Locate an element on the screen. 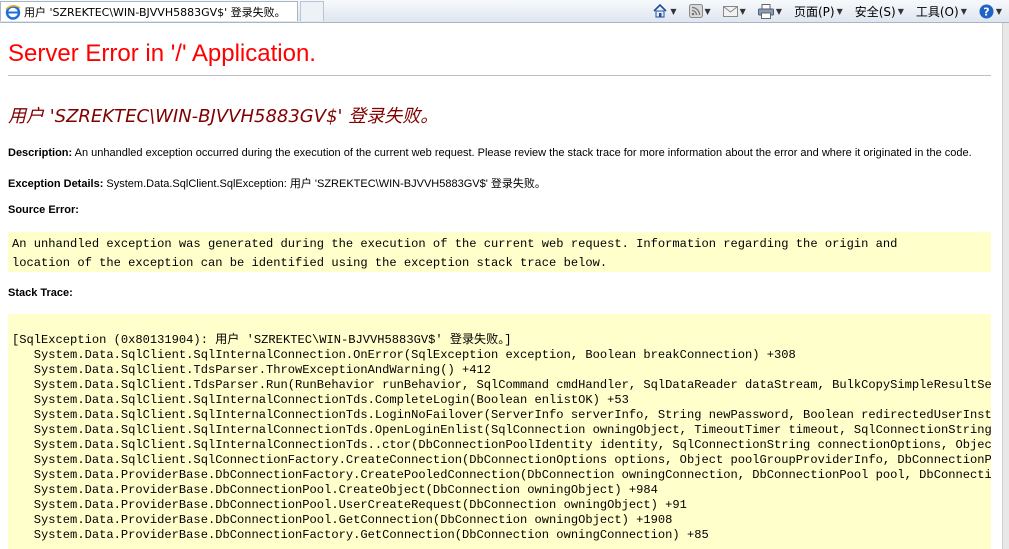  browser-toolbar: 用户 'SZREKTEC\WIN-BJVVH5883GV$' 登录失败。 ▼ ▼ is located at coordinates (504, 11).